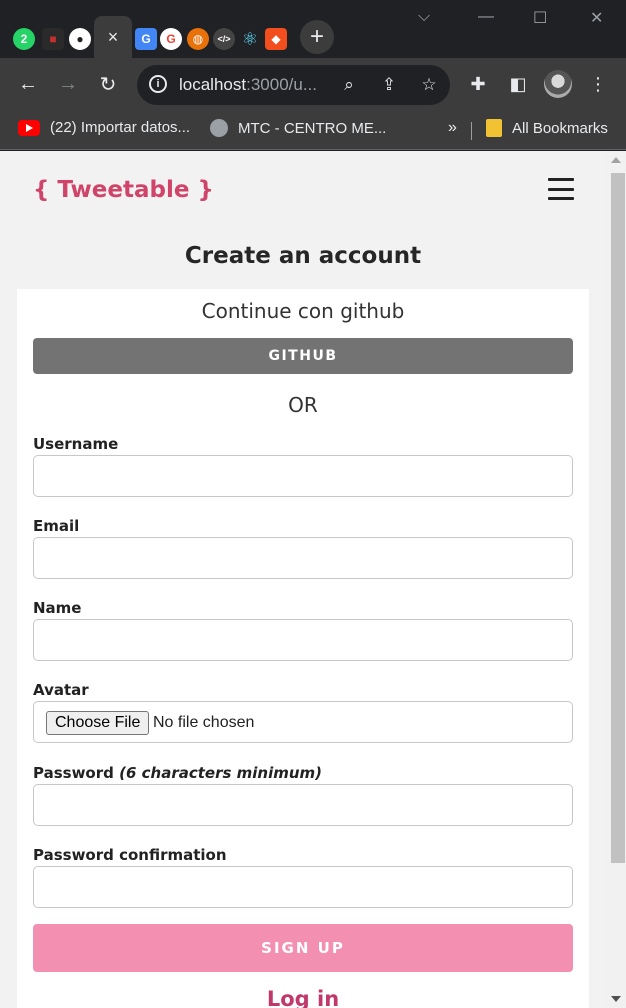 The height and width of the screenshot is (1008, 626). What do you see at coordinates (596, 18) in the screenshot?
I see `close-window-icon: ✕` at bounding box center [596, 18].